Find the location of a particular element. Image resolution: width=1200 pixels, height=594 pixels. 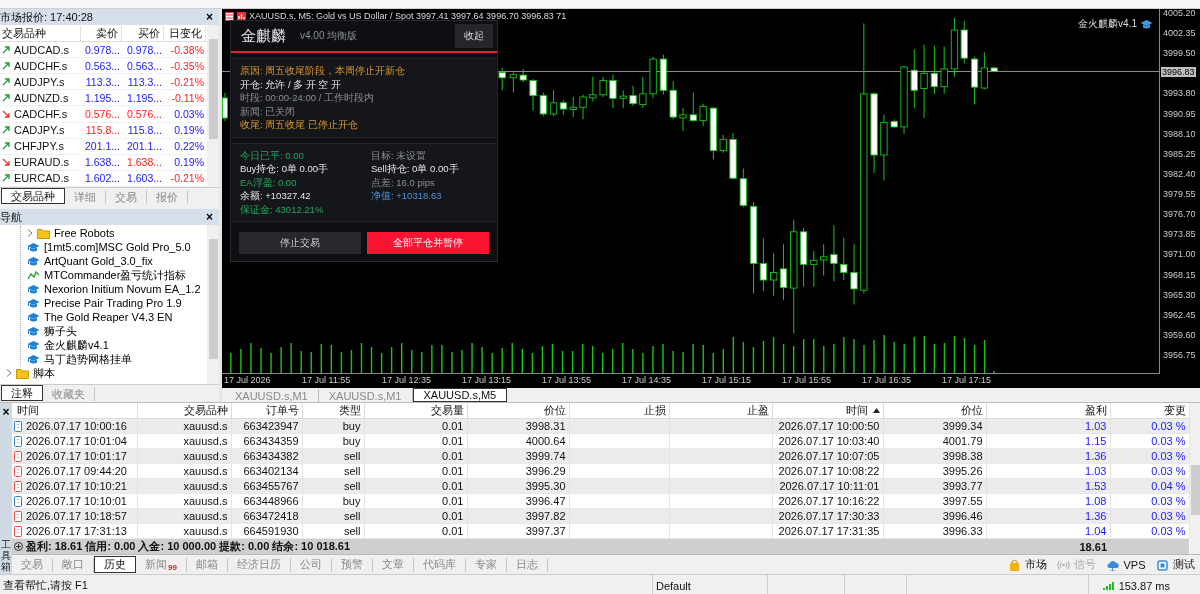

column-header: 止损 is located at coordinates (619, 411).